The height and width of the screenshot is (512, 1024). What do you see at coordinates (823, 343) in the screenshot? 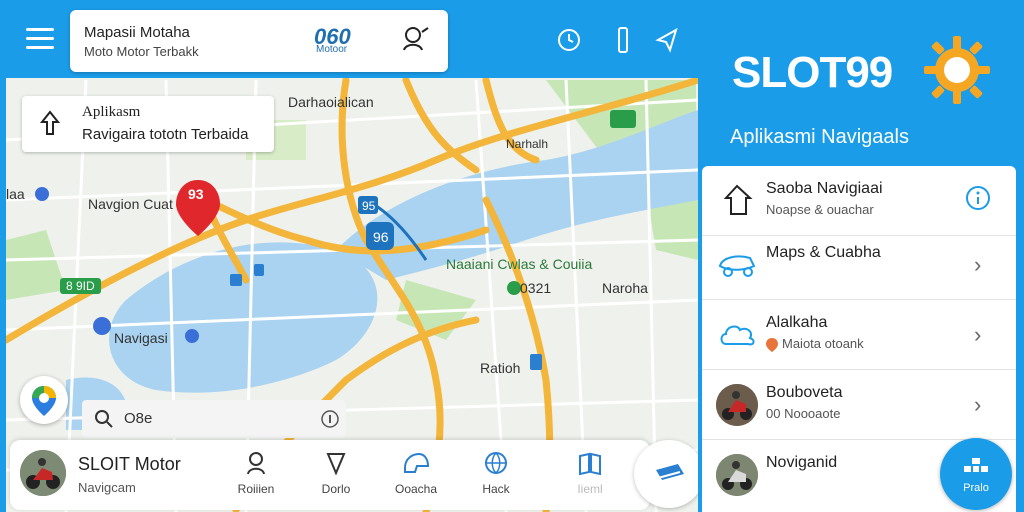
I see `list-item-subtitle: Maiota otoank` at bounding box center [823, 343].